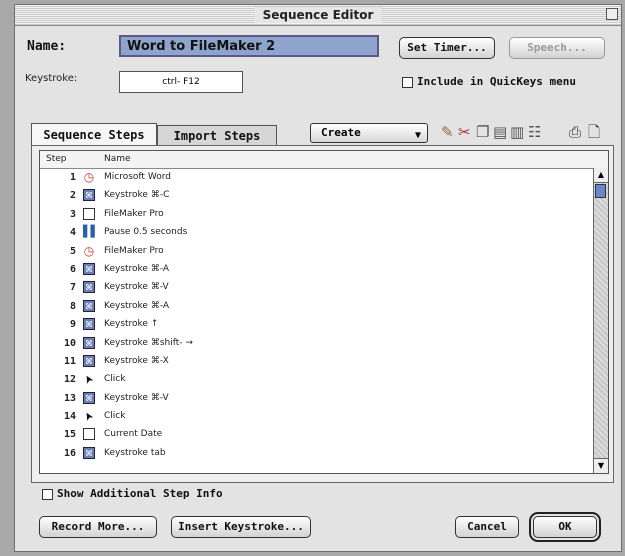 This screenshot has height=556, width=625. What do you see at coordinates (500, 132) in the screenshot?
I see `paste-icon: ▤` at bounding box center [500, 132].